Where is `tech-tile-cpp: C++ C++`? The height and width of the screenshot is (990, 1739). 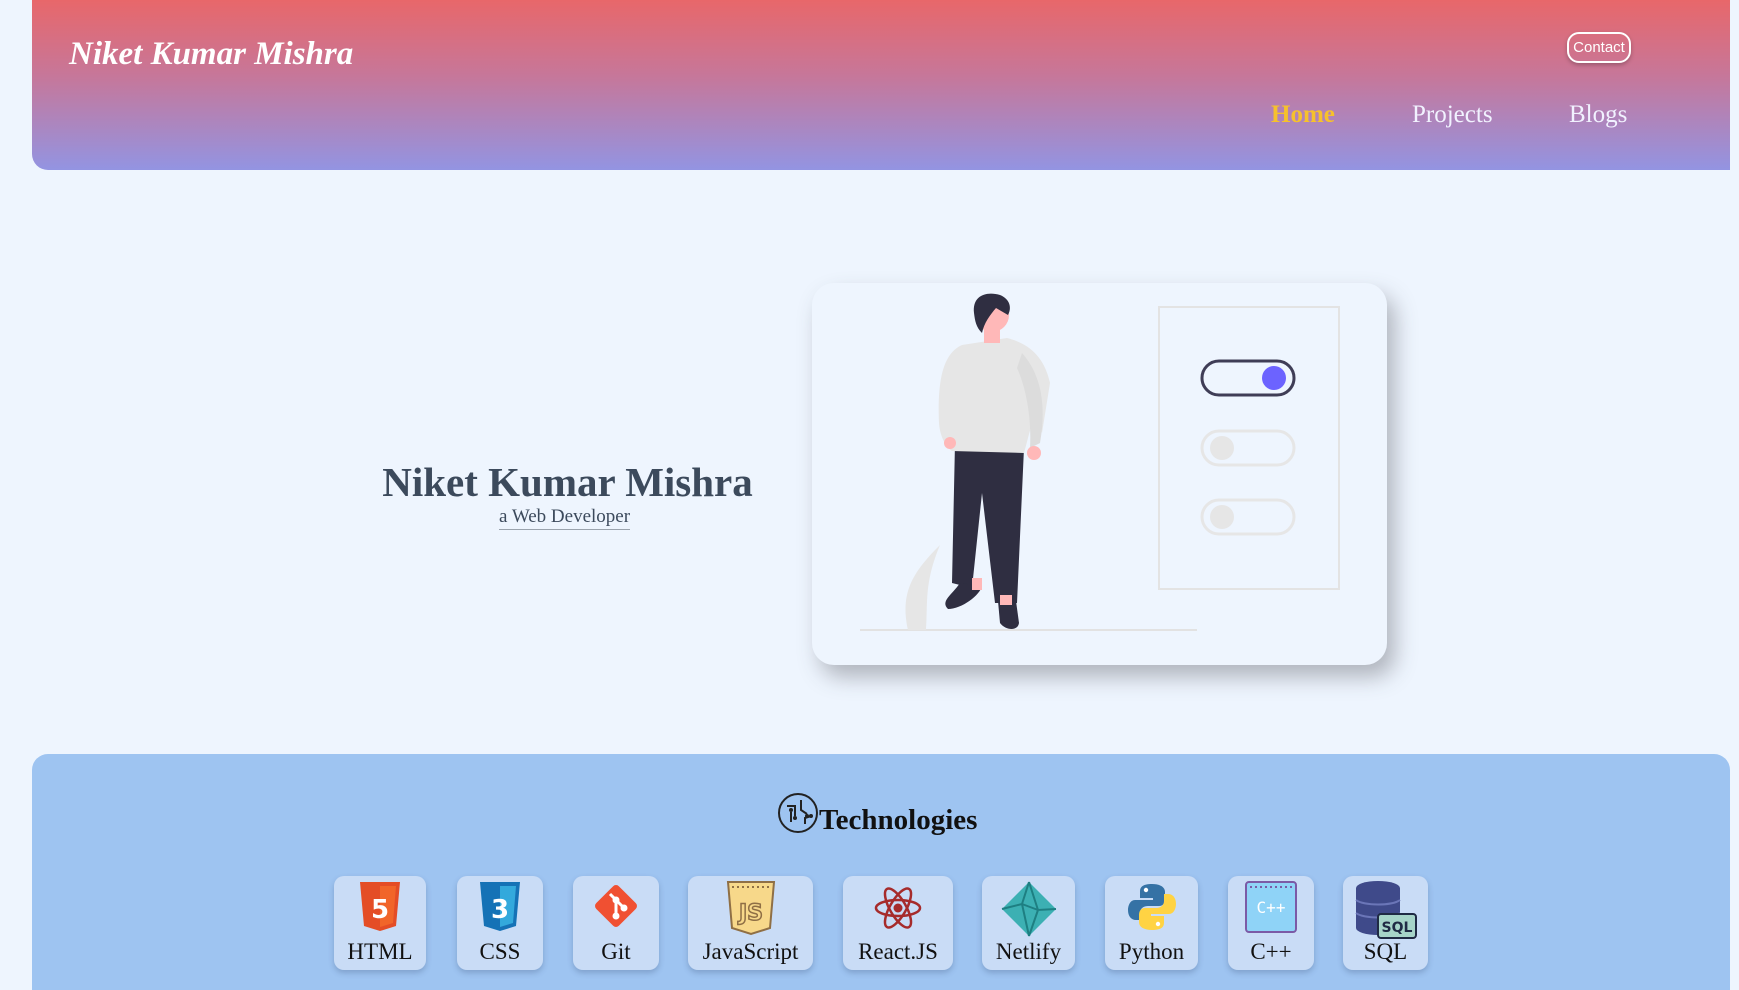
tech-tile-cpp: C++ C++ is located at coordinates (1271, 923).